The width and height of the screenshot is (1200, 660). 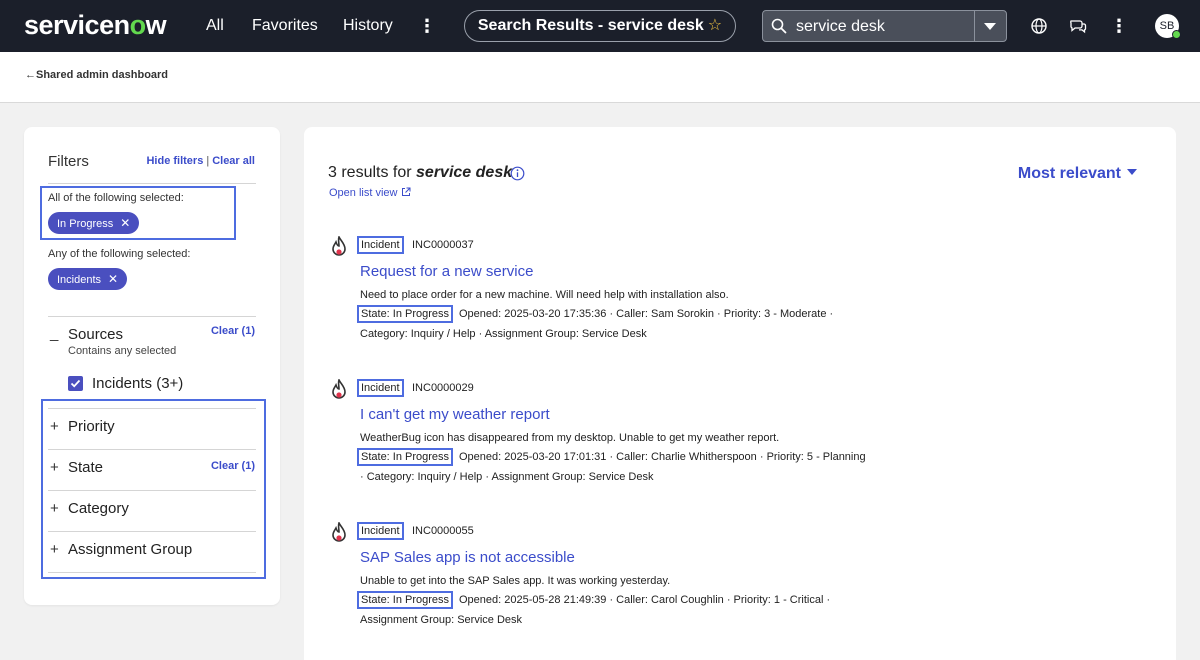 I want to click on results-count-prefix: 3 results for, so click(x=372, y=172).